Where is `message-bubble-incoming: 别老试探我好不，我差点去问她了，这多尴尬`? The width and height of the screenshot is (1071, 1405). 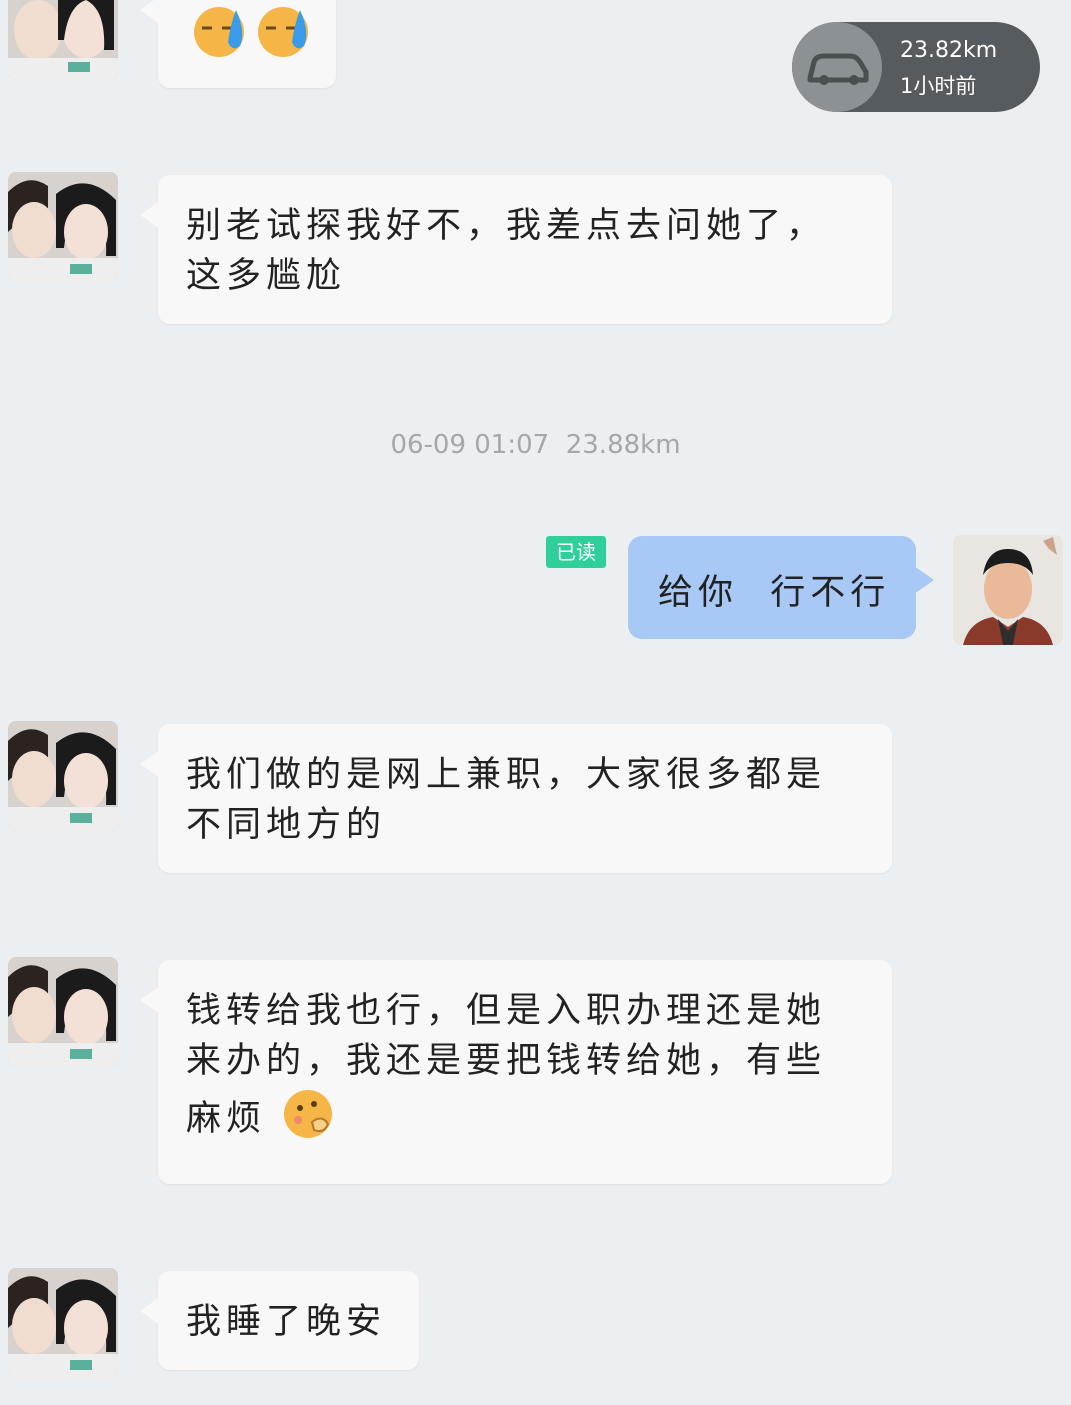 message-bubble-incoming: 别老试探我好不，我差点去问她了，这多尴尬 is located at coordinates (516, 249).